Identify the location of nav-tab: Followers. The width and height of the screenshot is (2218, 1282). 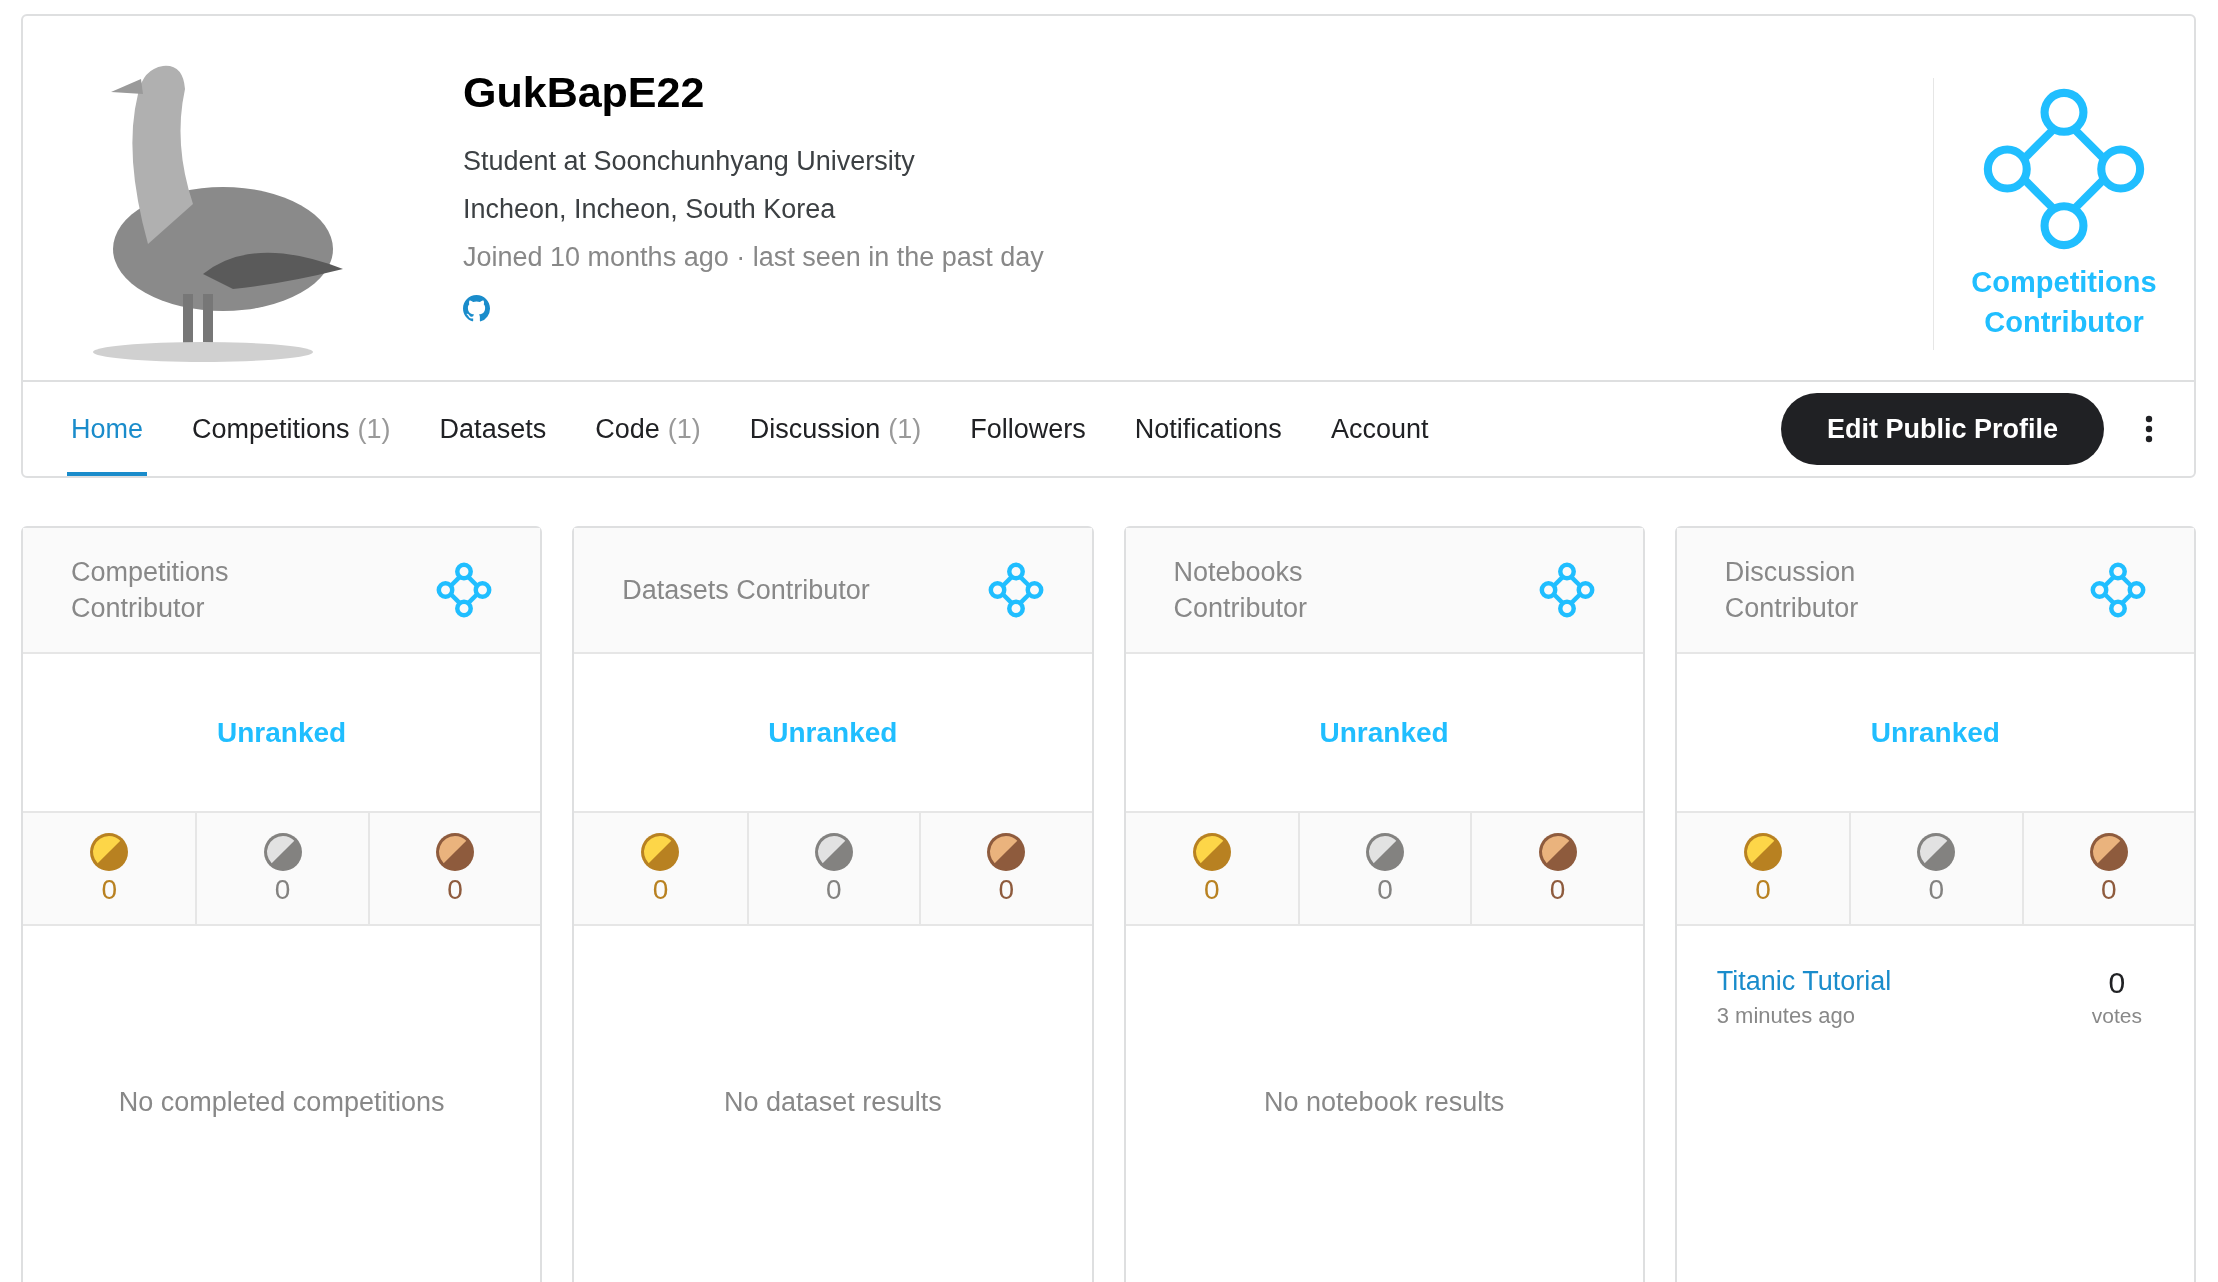
(1028, 429).